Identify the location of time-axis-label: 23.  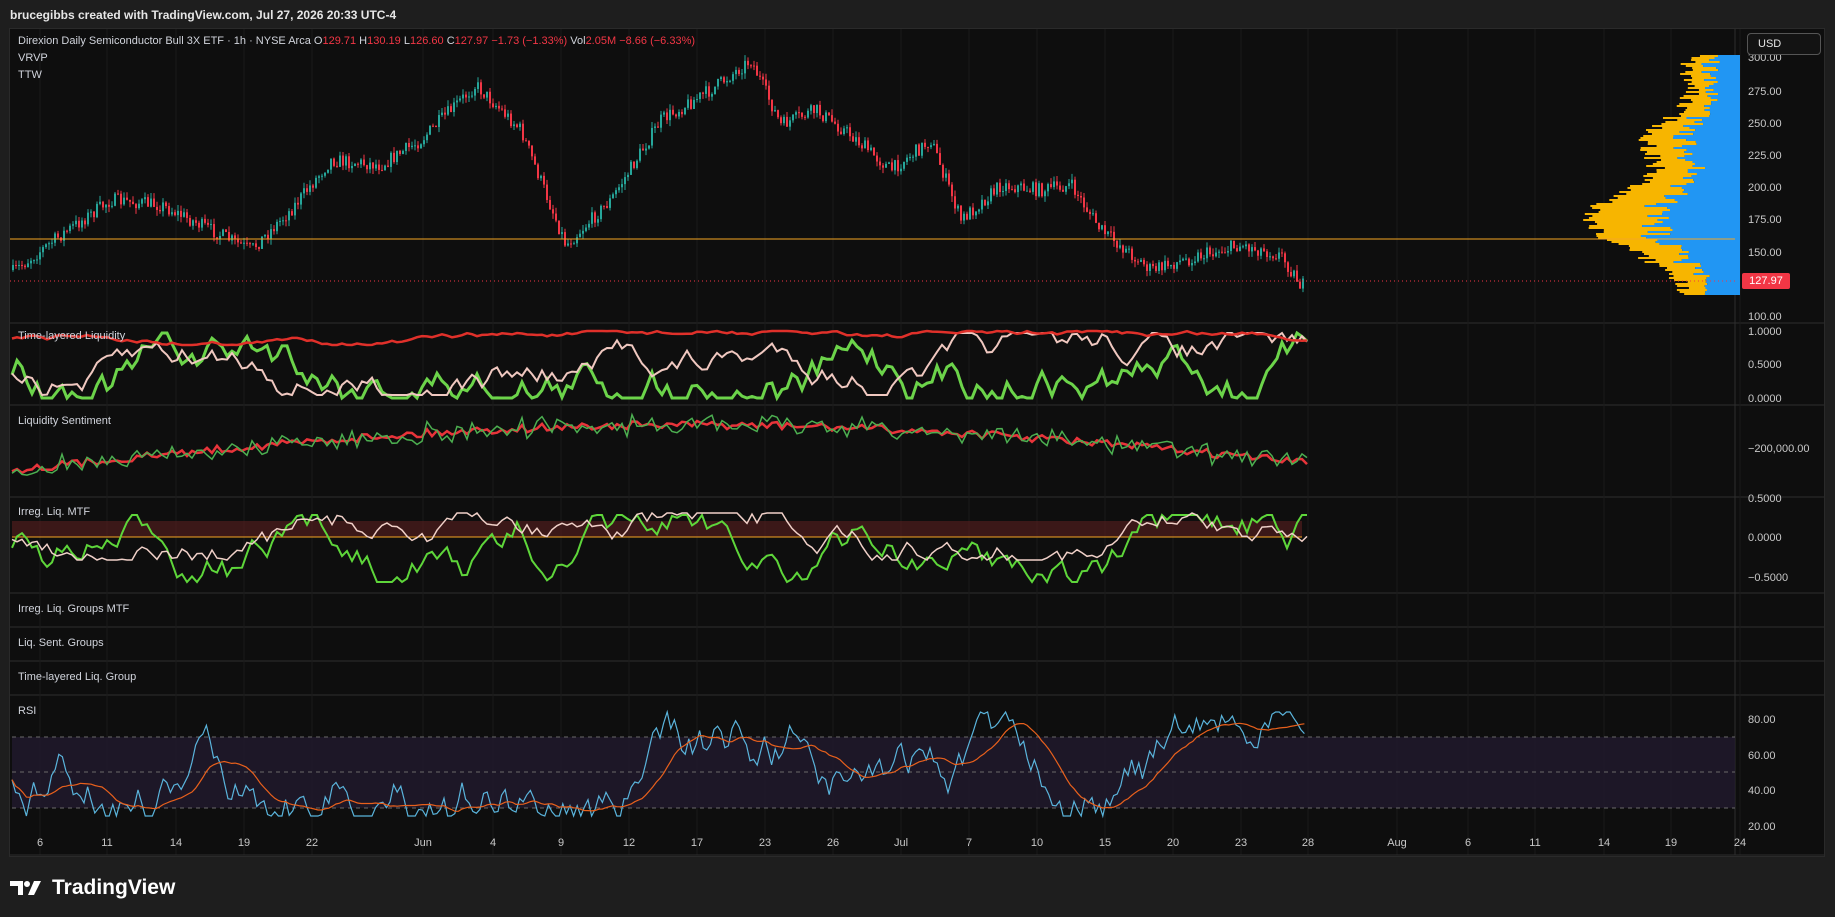
(1241, 843).